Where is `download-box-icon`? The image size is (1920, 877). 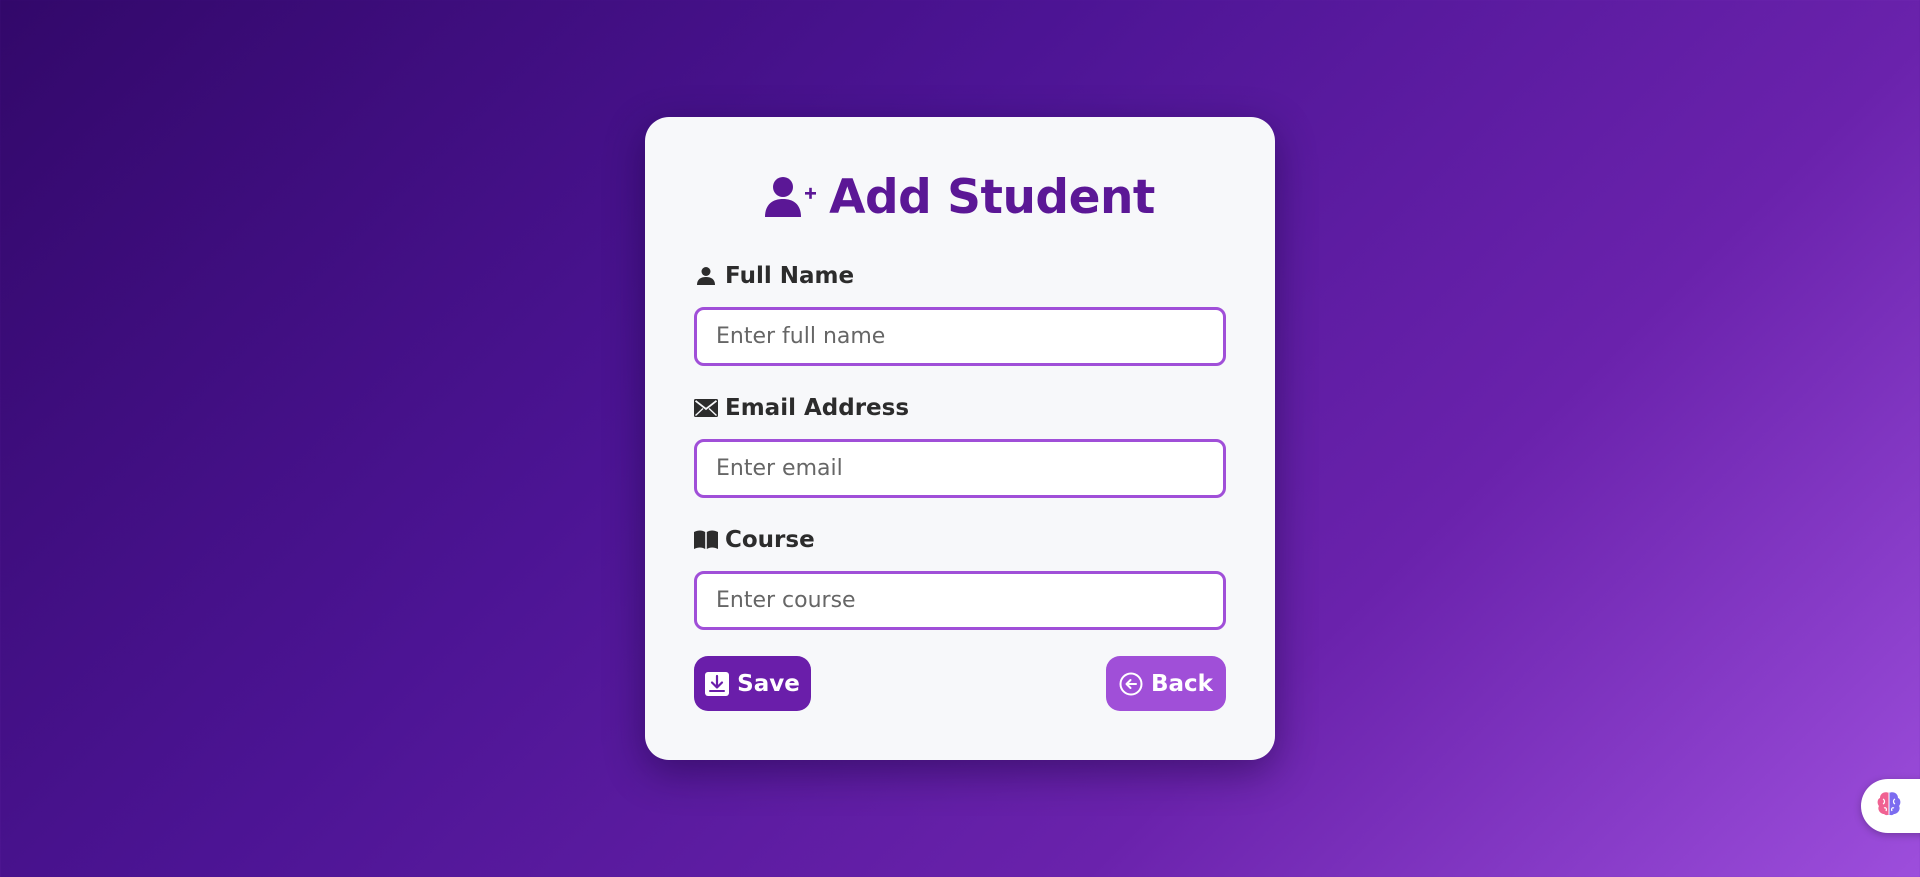
download-box-icon is located at coordinates (717, 683).